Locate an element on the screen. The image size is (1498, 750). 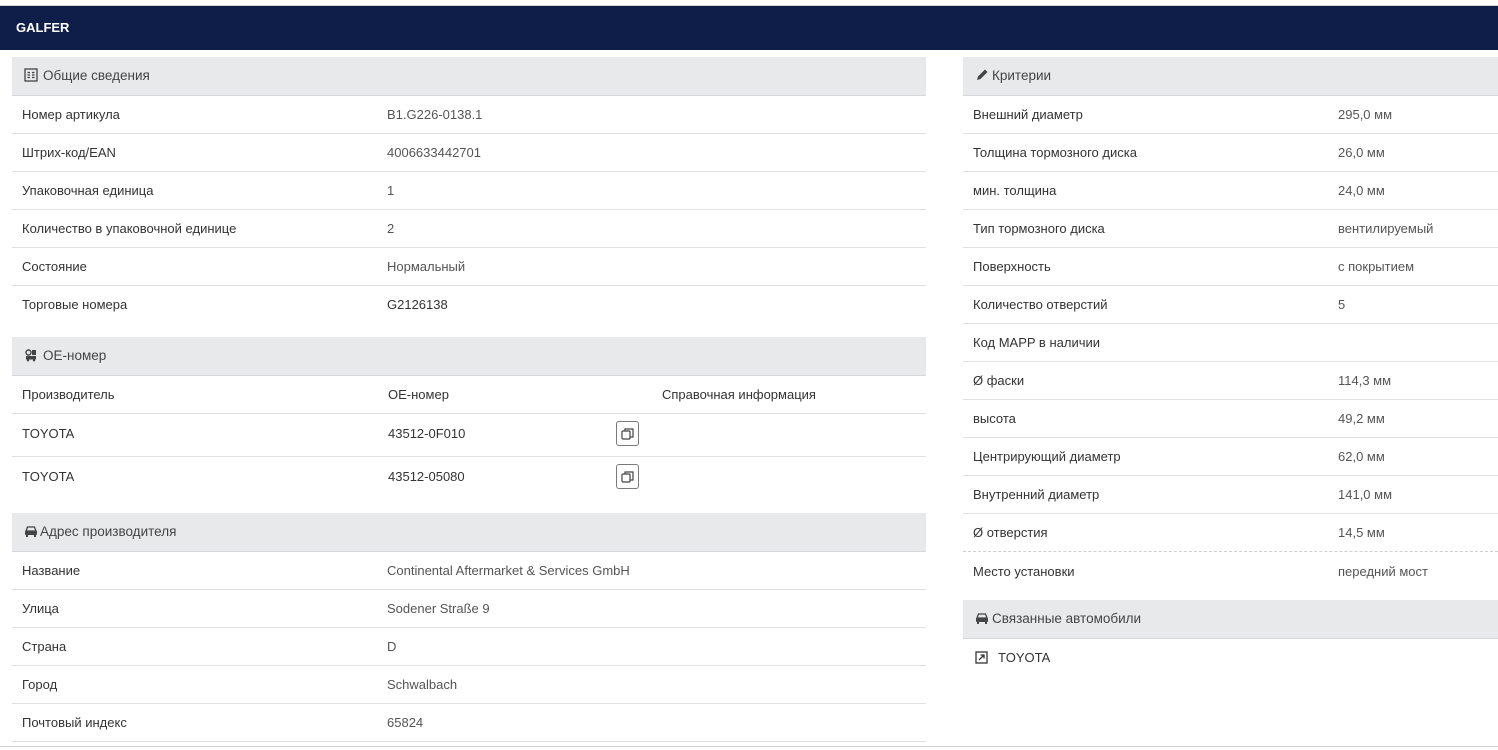
row-label: Упаковочная единица is located at coordinates (88, 190).